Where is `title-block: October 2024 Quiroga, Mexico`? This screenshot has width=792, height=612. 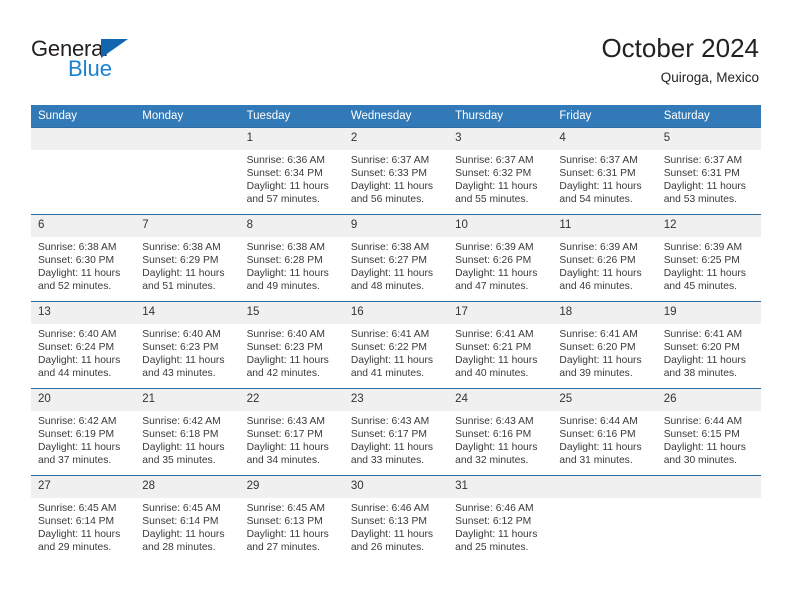 title-block: October 2024 Quiroga, Mexico is located at coordinates (680, 59).